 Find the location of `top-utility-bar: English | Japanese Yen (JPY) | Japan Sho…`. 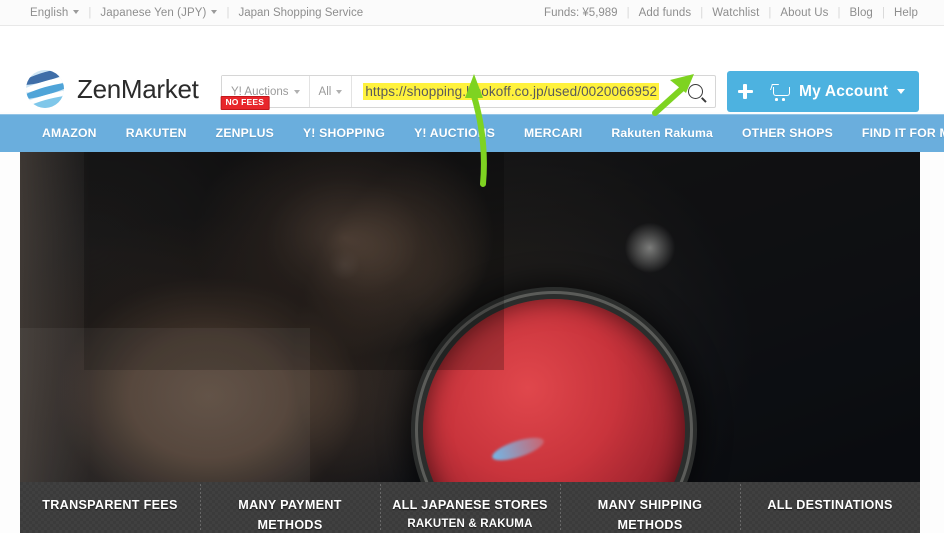

top-utility-bar: English | Japanese Yen (JPY) | Japan Sho… is located at coordinates (472, 13).